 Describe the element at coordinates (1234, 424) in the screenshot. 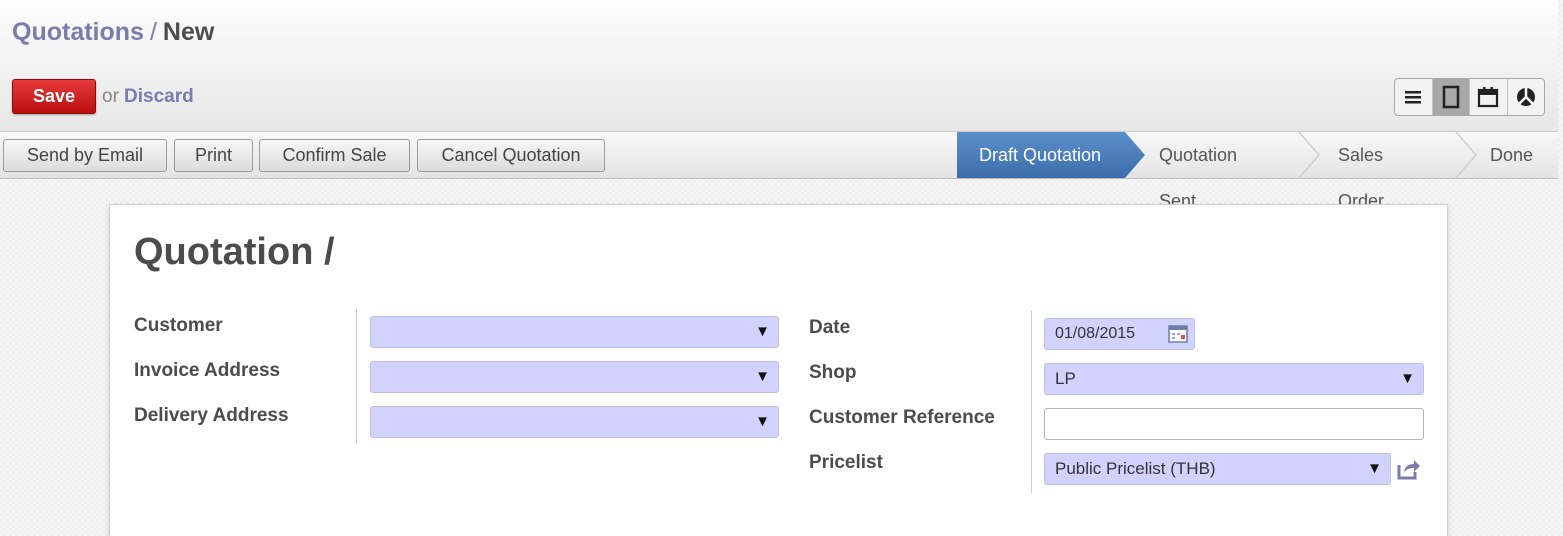

I see `customer-reference-input` at that location.